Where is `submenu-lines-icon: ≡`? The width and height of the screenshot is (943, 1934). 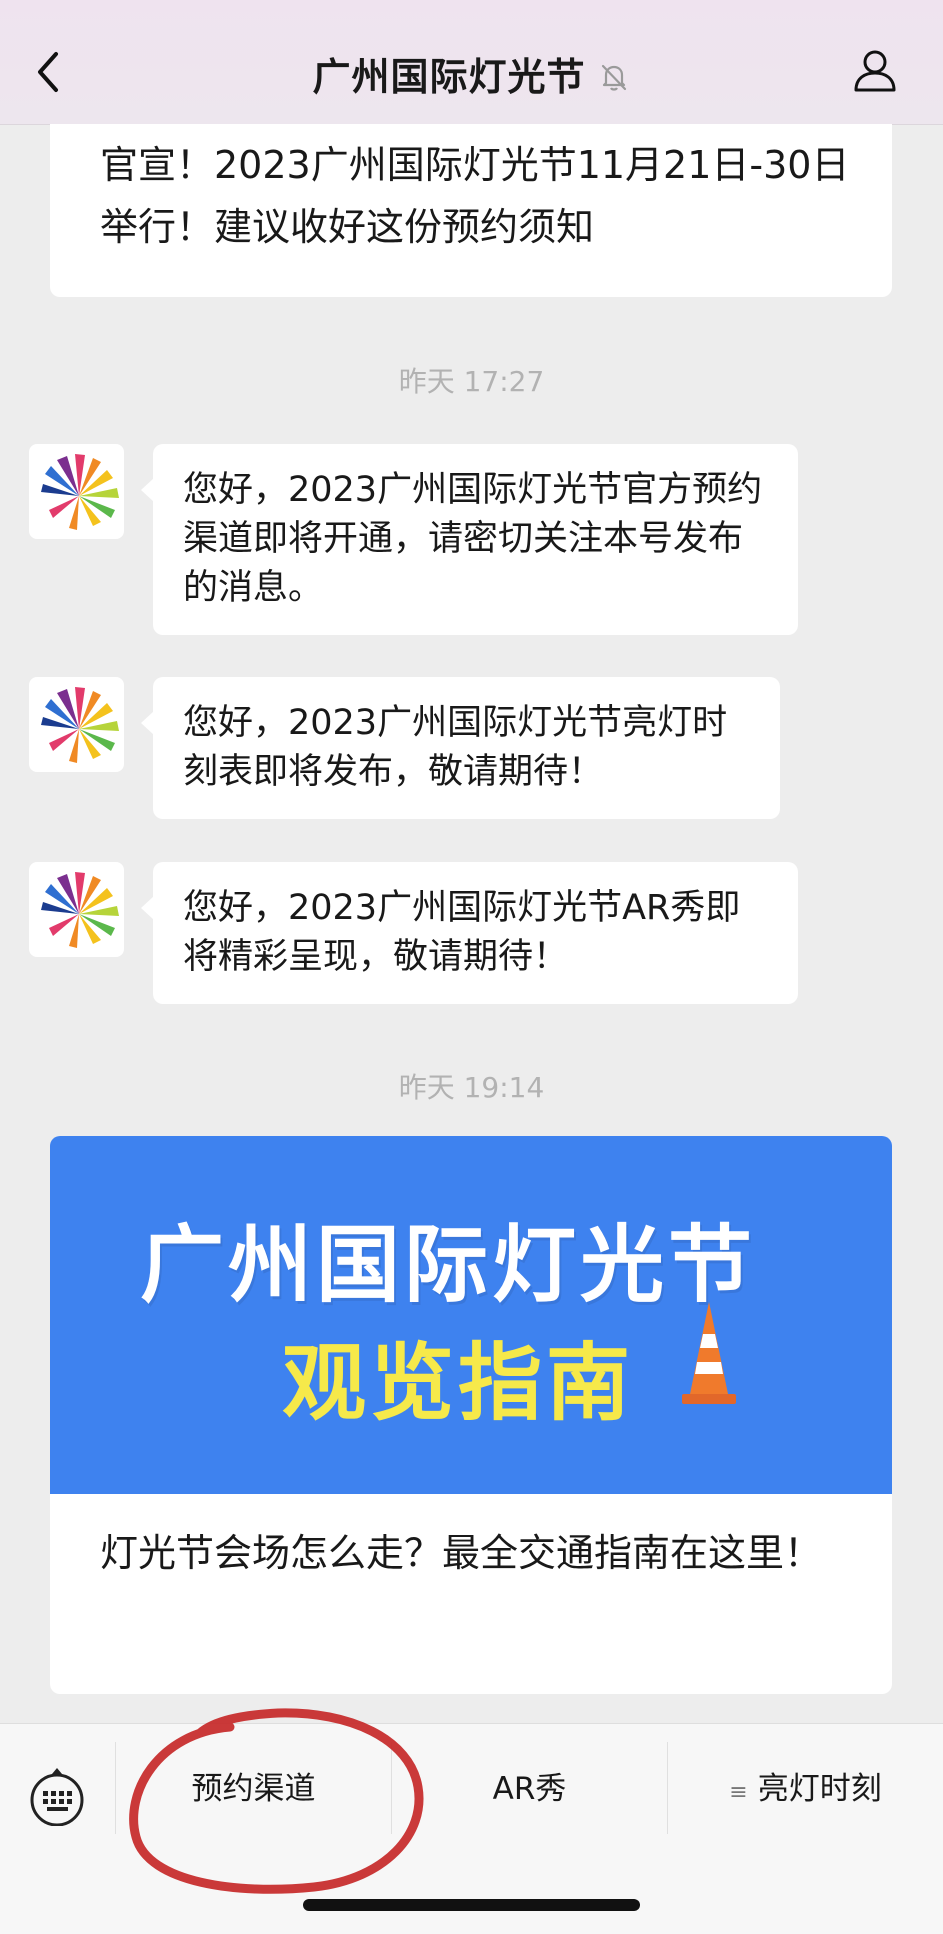 submenu-lines-icon: ≡ is located at coordinates (738, 1792).